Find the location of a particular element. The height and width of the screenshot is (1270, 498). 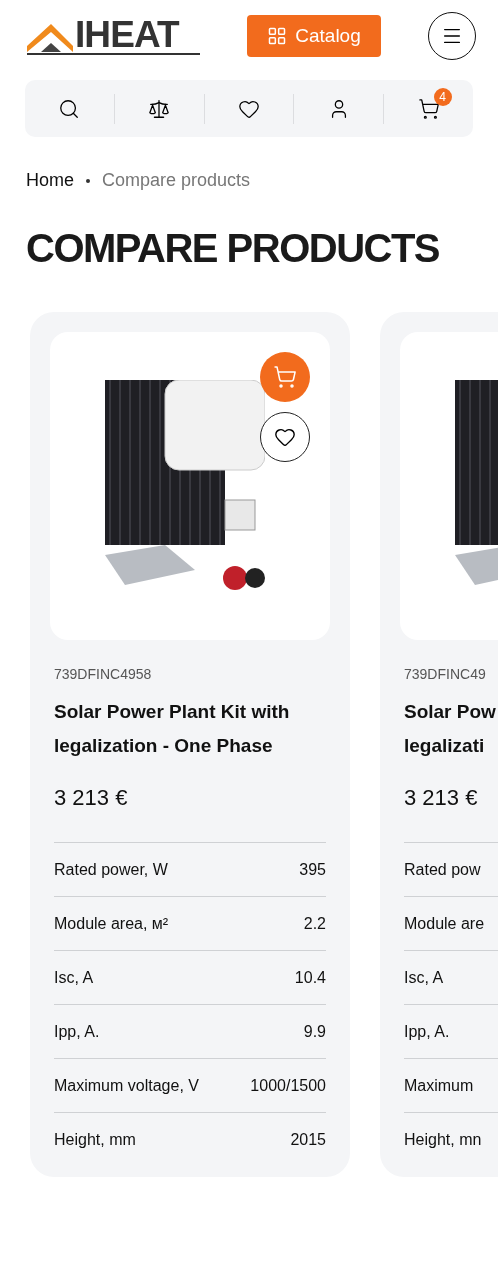

page-title: COMPARE PRODUCTS is located at coordinates (233, 248).